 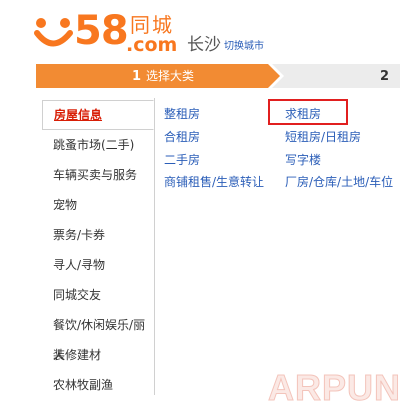 What do you see at coordinates (101, 31) in the screenshot?
I see `logo-number: 58` at bounding box center [101, 31].